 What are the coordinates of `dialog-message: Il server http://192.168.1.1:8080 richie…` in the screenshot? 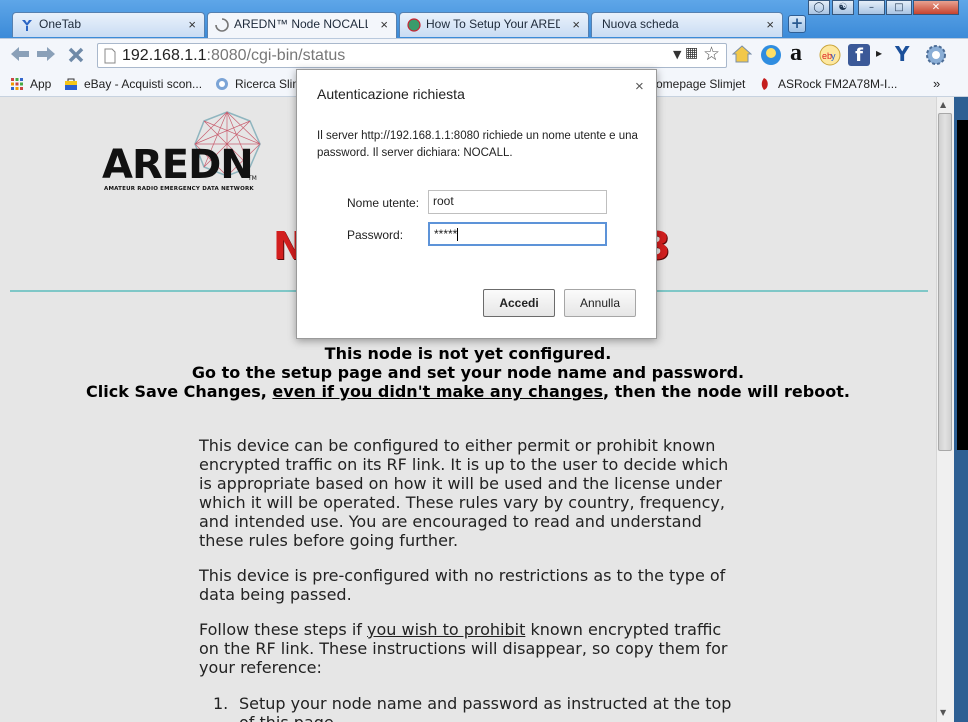 It's located at (477, 144).